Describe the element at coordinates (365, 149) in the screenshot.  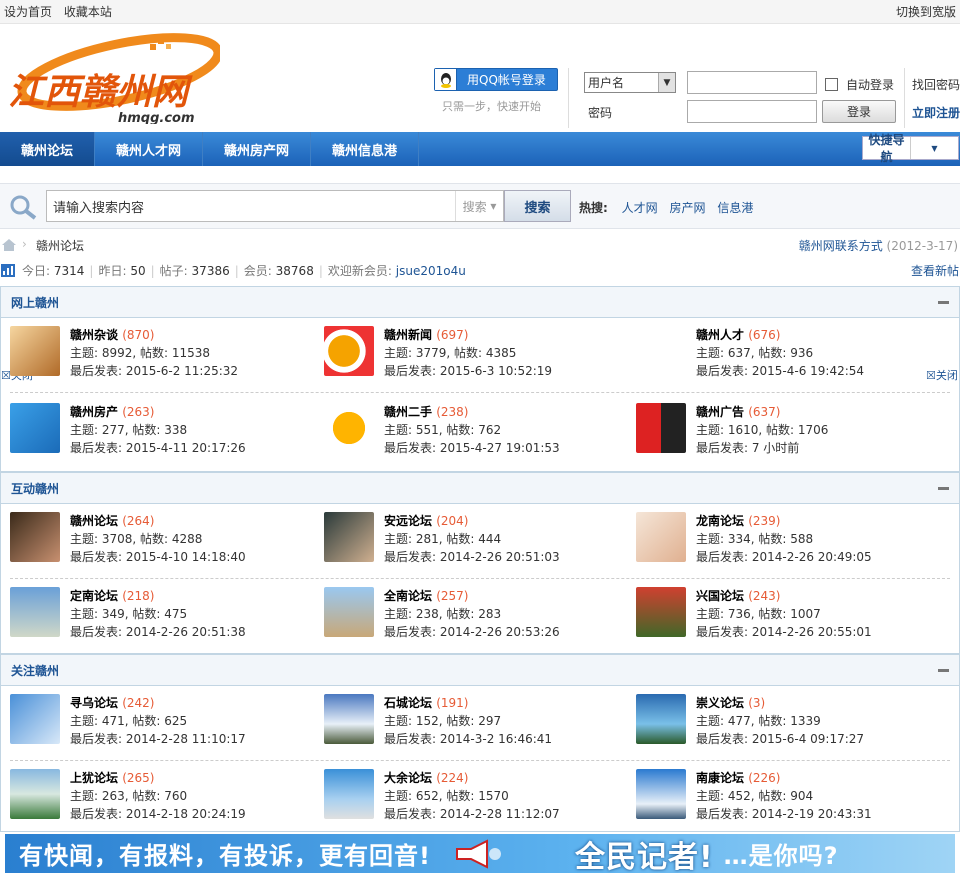
I see `nav-info: 赣州信息港` at that location.